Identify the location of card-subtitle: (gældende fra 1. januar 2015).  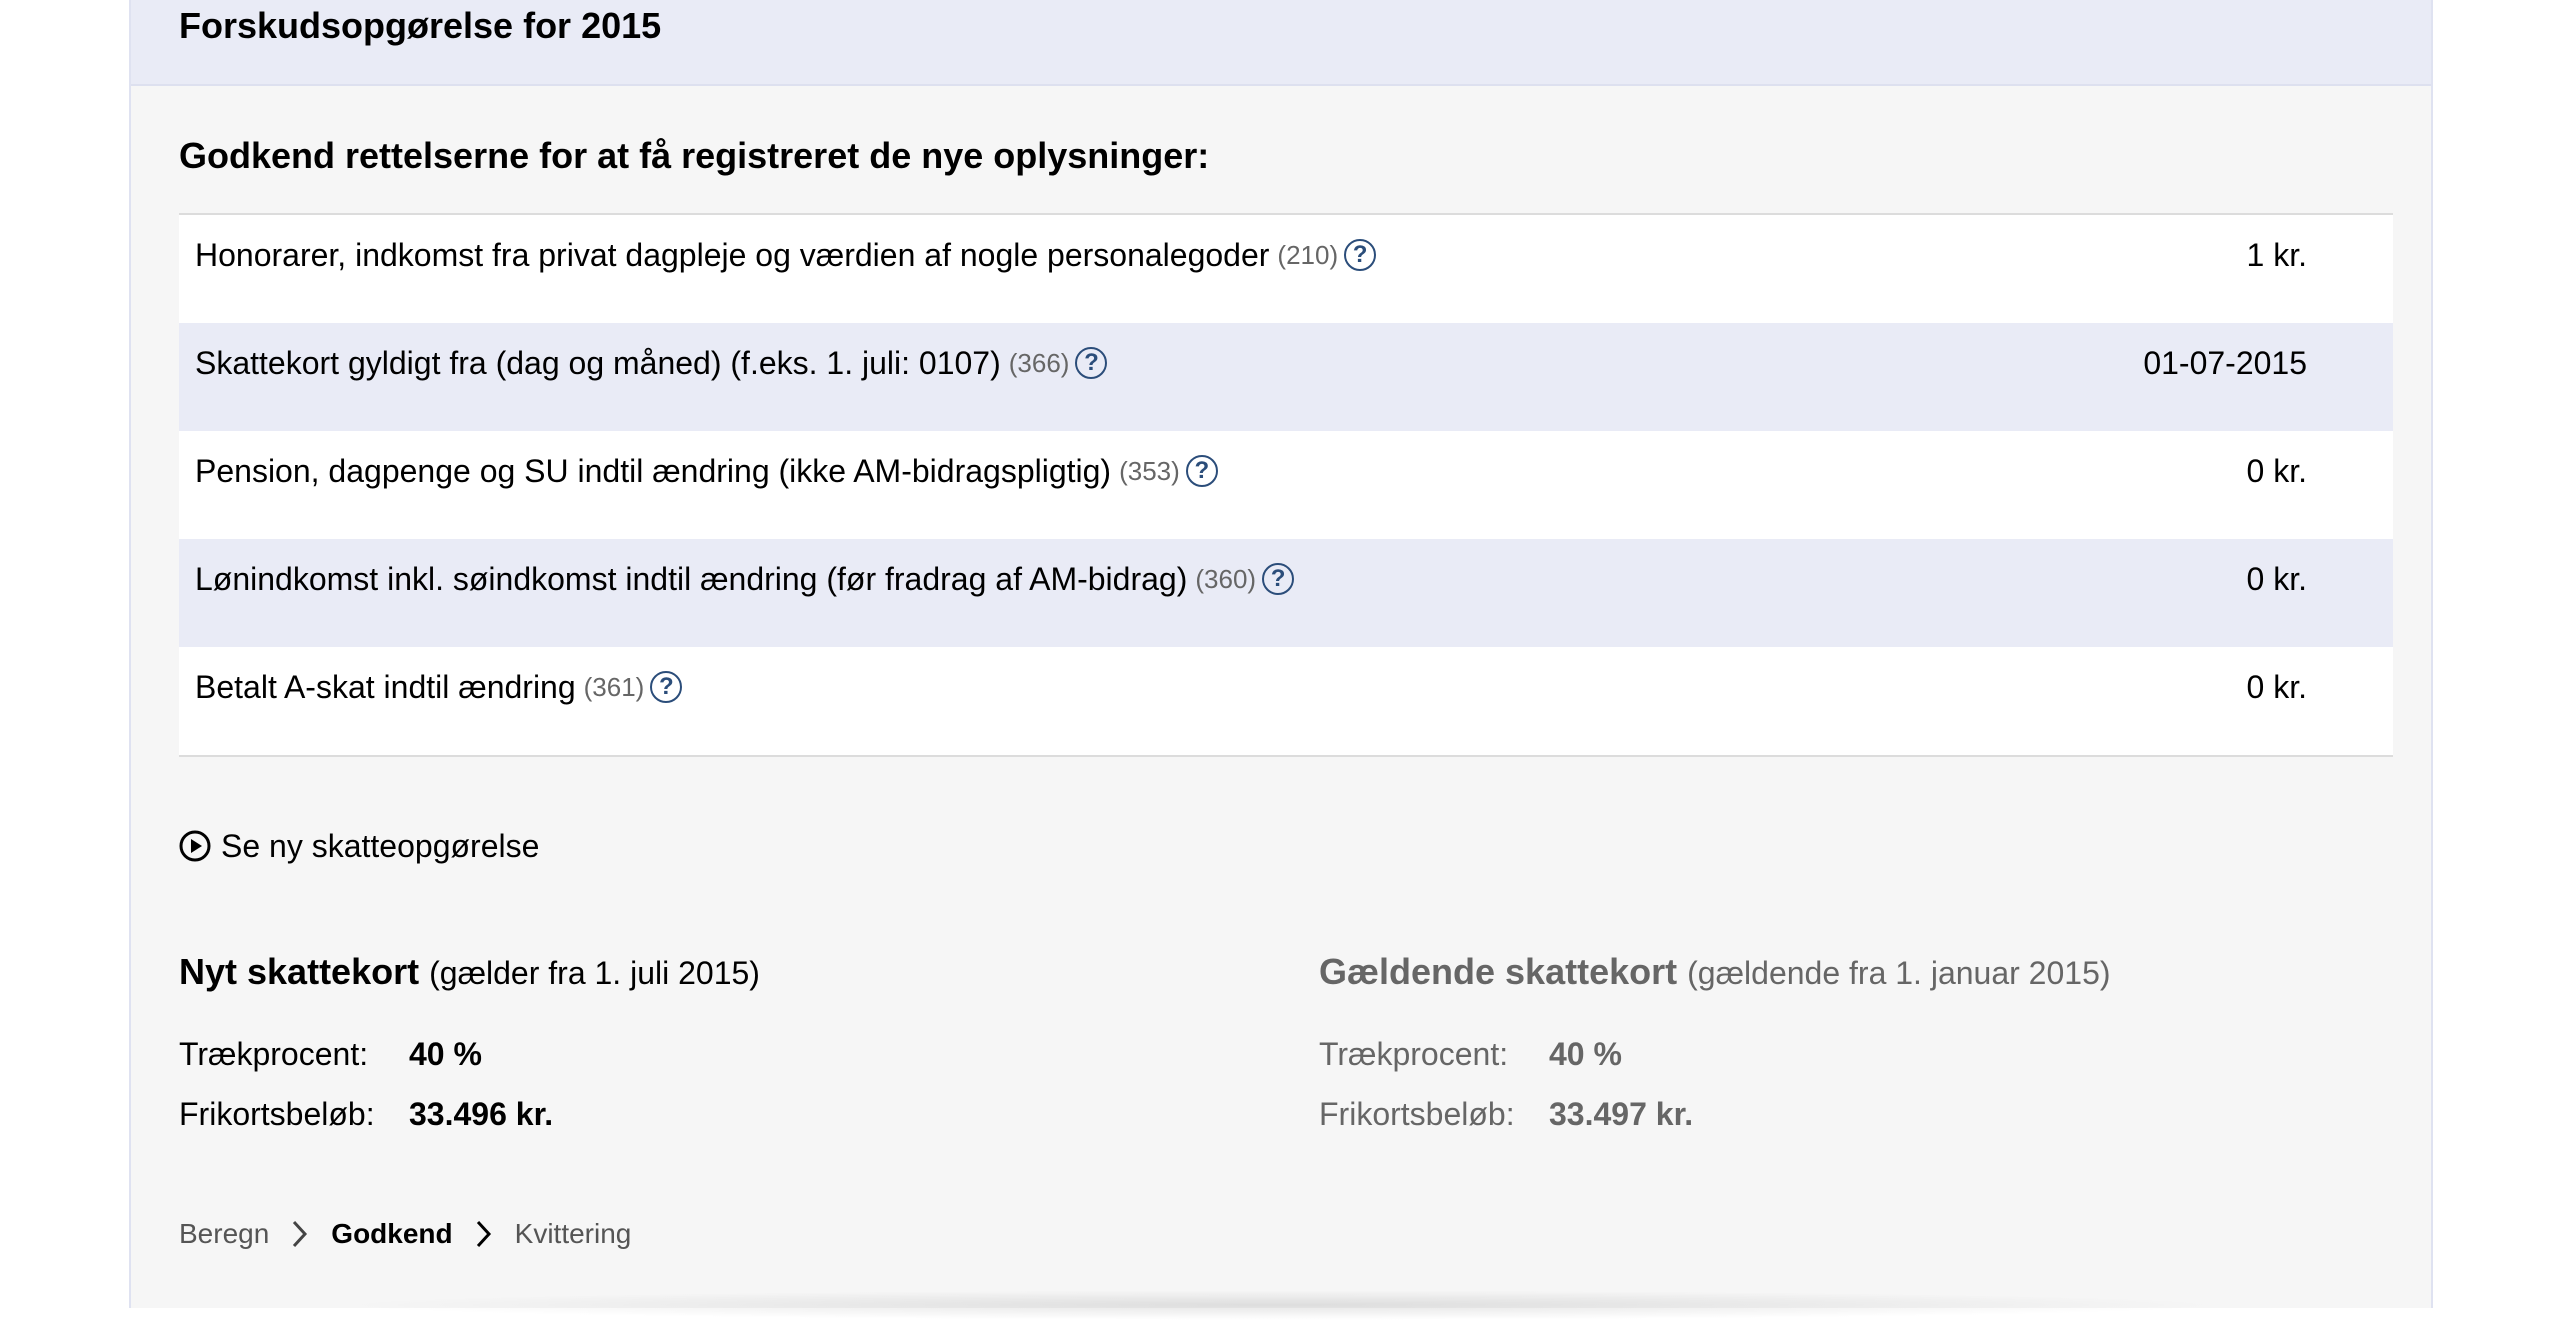
(1899, 973).